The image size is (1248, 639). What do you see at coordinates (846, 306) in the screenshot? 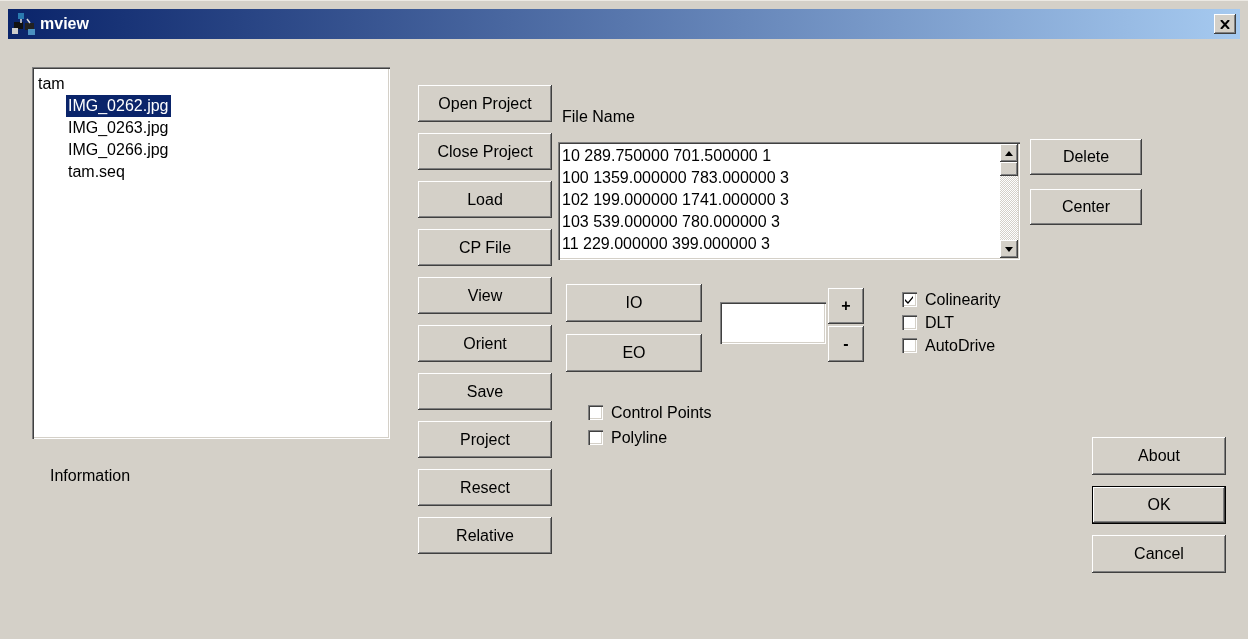
I see `spin-button: +` at bounding box center [846, 306].